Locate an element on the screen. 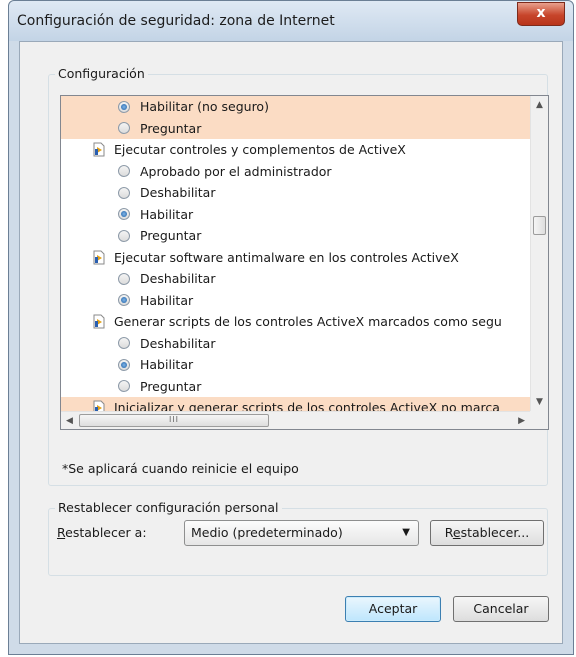 Image resolution: width=576 pixels, height=657 pixels. scroll-up-icon: ▲ is located at coordinates (539, 105).